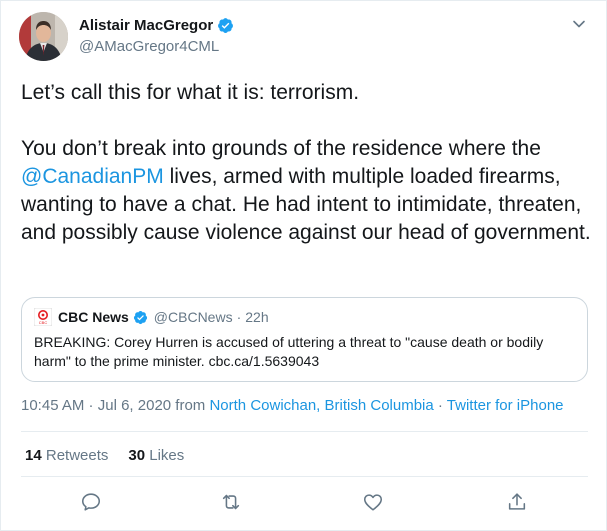  Describe the element at coordinates (321, 405) in the screenshot. I see `location-link: North Cowichan, British Columbia` at that location.